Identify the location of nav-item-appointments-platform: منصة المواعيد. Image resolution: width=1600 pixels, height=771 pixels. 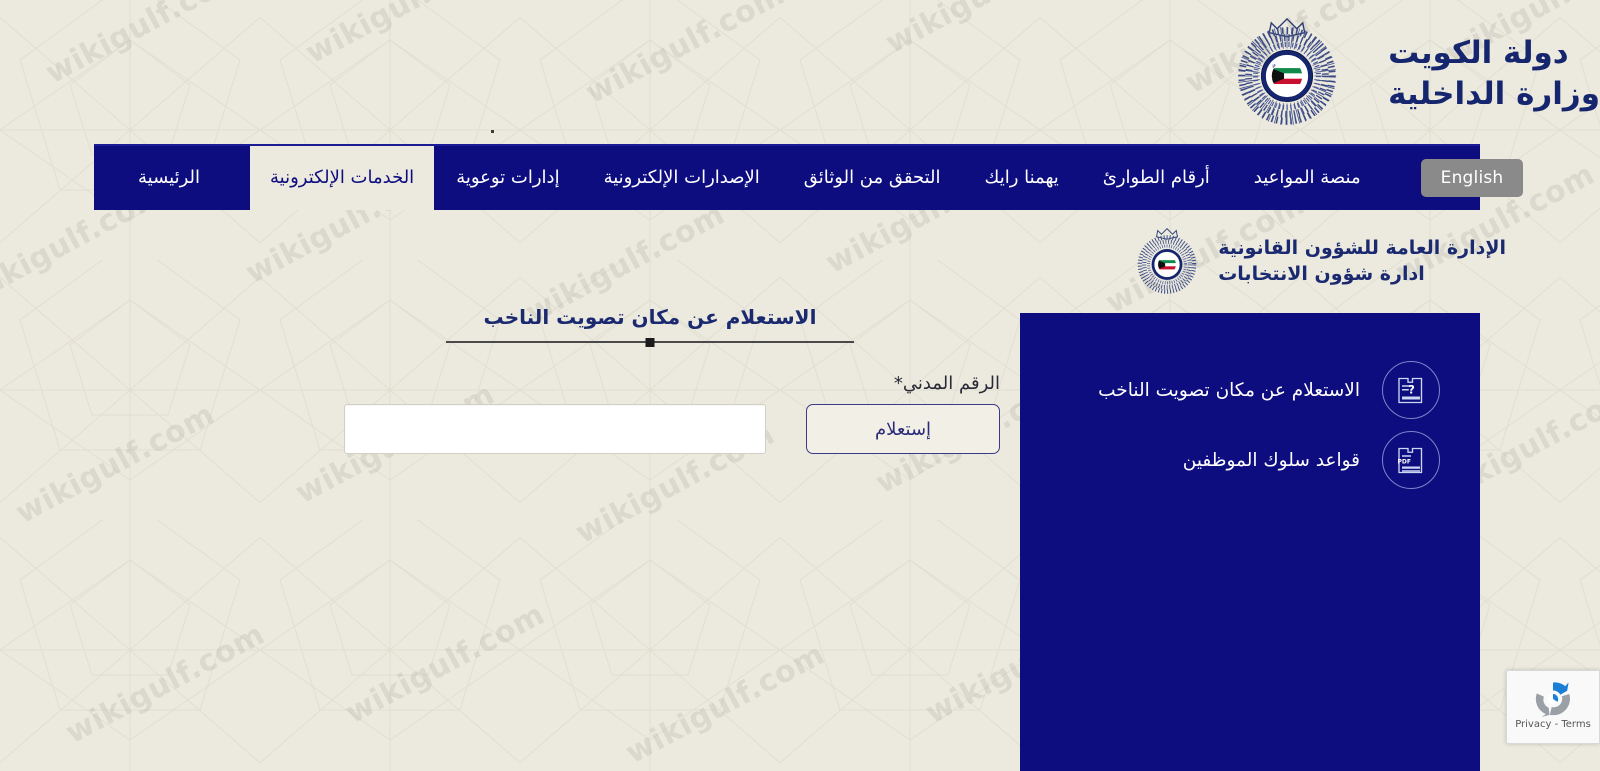
(1307, 178).